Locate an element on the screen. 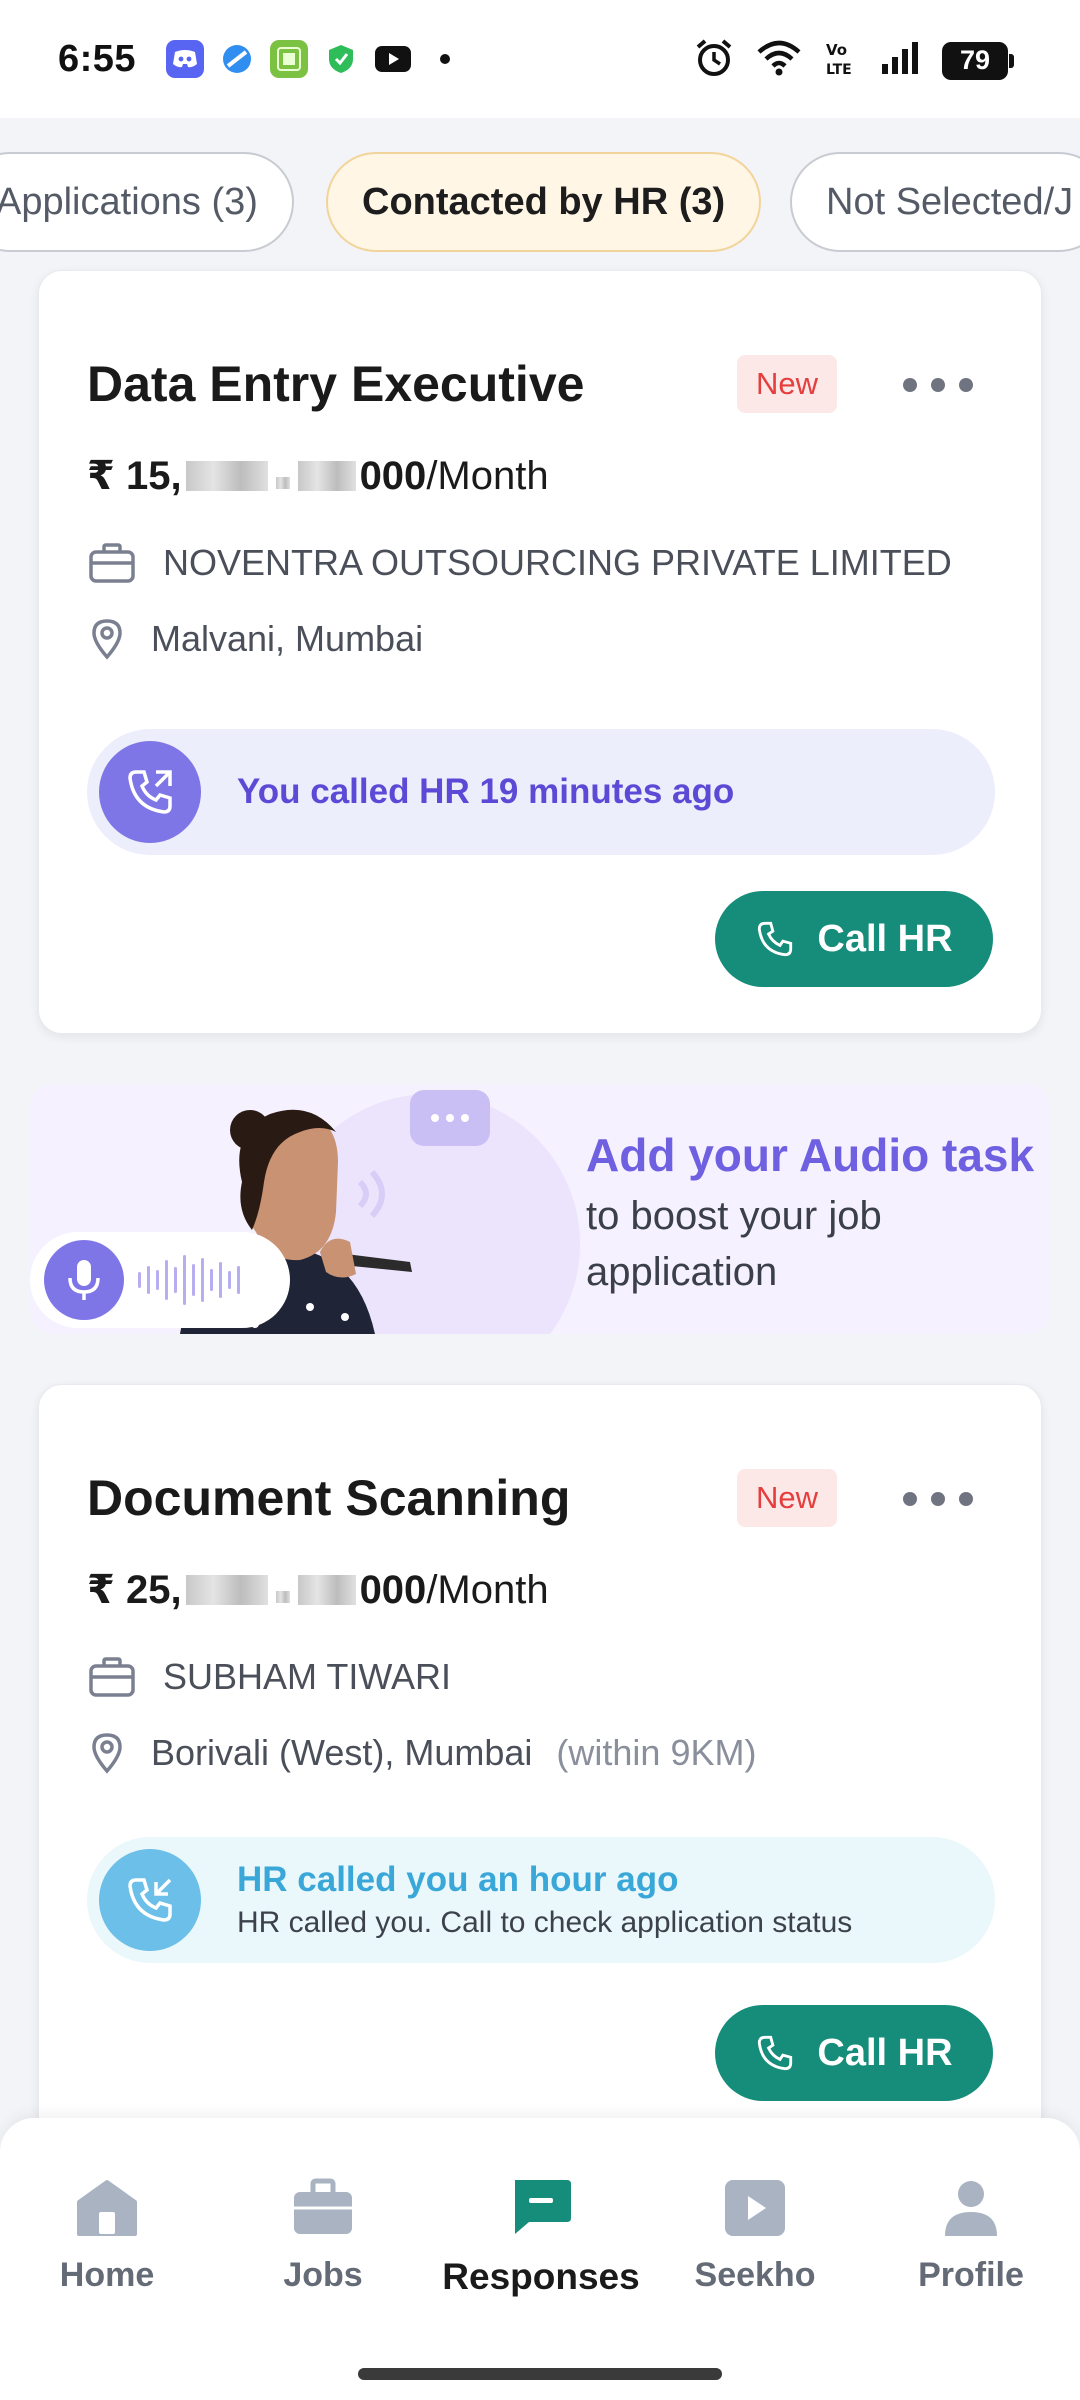 This screenshot has width=1080, height=2400. call-status-banner: You called HR 19 minutes ago is located at coordinates (541, 792).